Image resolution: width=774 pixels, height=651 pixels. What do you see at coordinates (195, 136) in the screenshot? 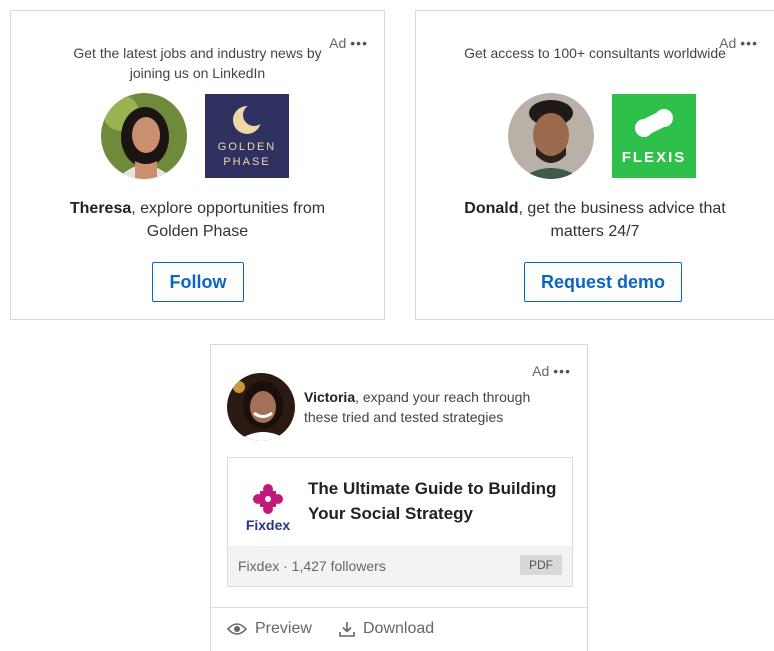
I see `ad-images: GOLDEN PHASE` at bounding box center [195, 136].